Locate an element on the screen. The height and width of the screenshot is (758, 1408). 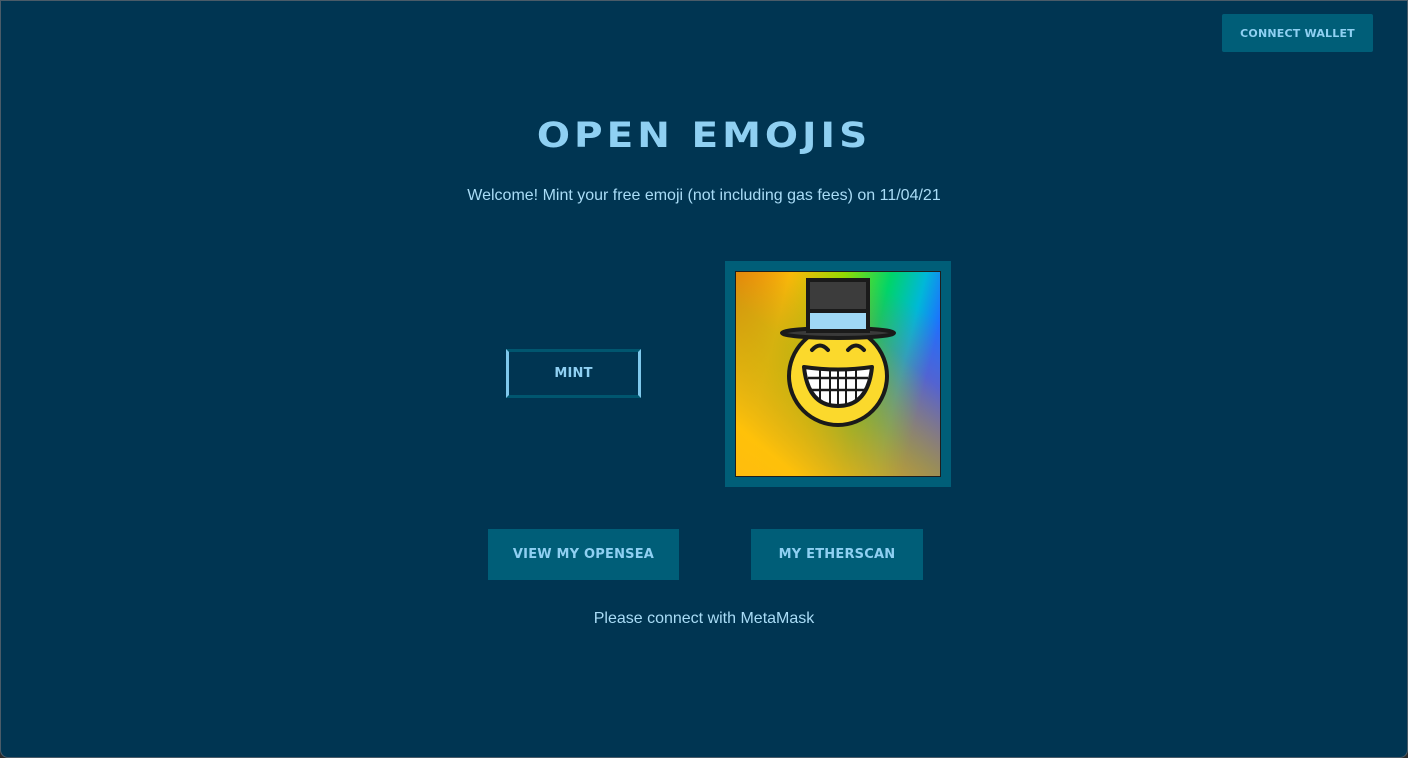
emoji-preview-frame is located at coordinates (838, 374).